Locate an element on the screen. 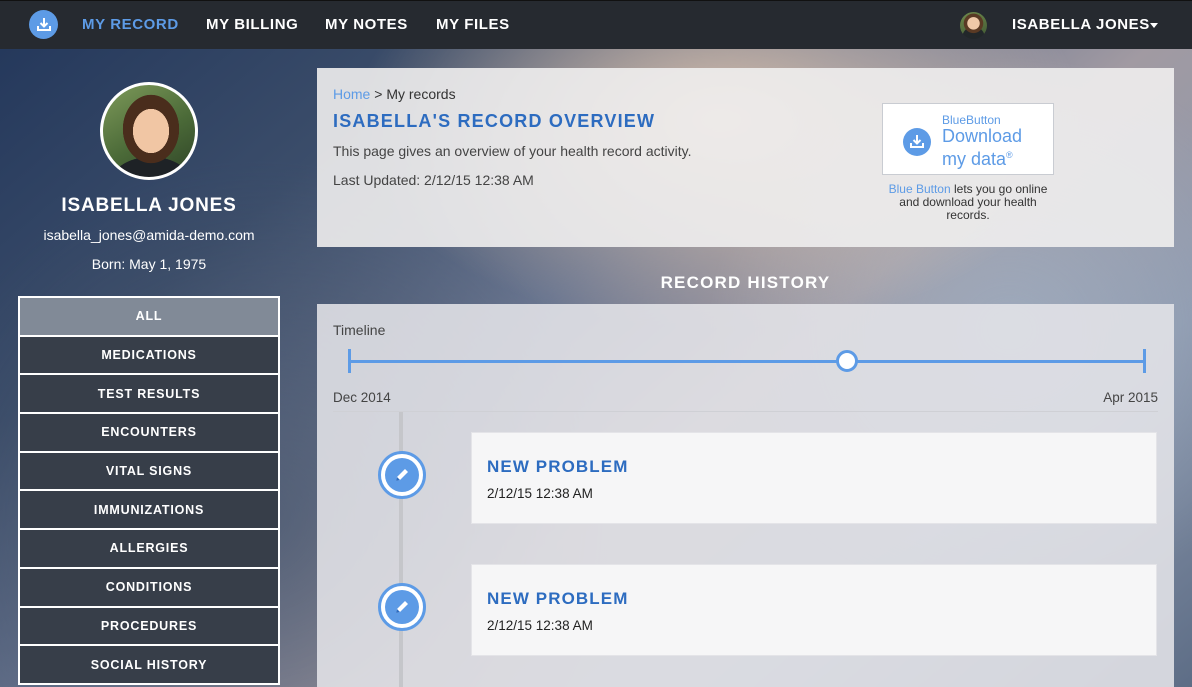  nav-link-my-notes: MY NOTES is located at coordinates (366, 24).